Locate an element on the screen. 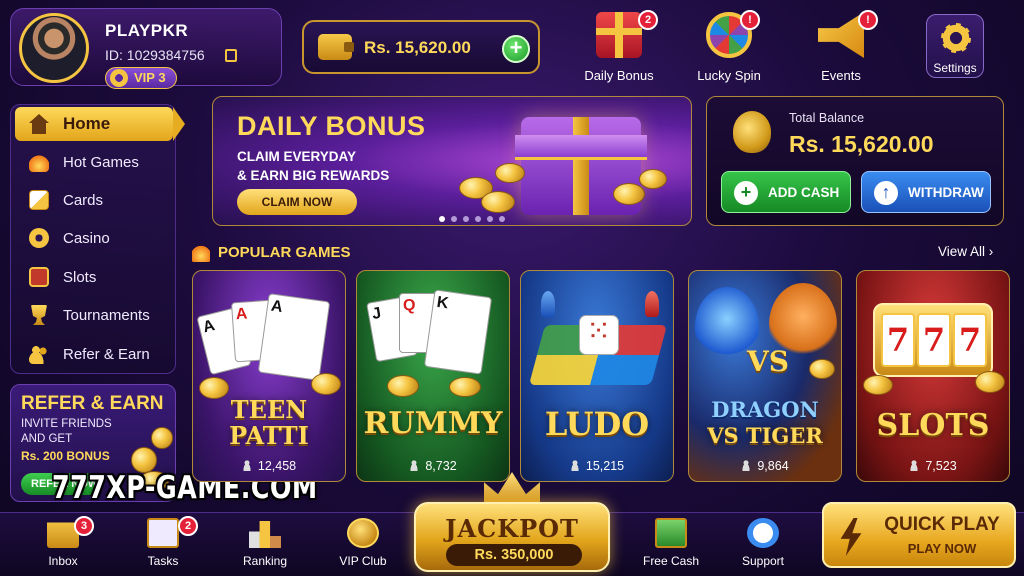 This screenshot has width=1024, height=576. settings-label: Settings is located at coordinates (955, 68).